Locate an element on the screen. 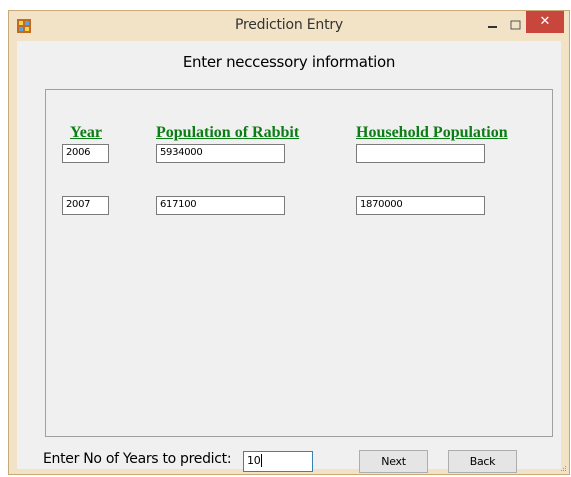 The image size is (571, 477). rabbit-column-header: Population of Rabbit is located at coordinates (228, 132).